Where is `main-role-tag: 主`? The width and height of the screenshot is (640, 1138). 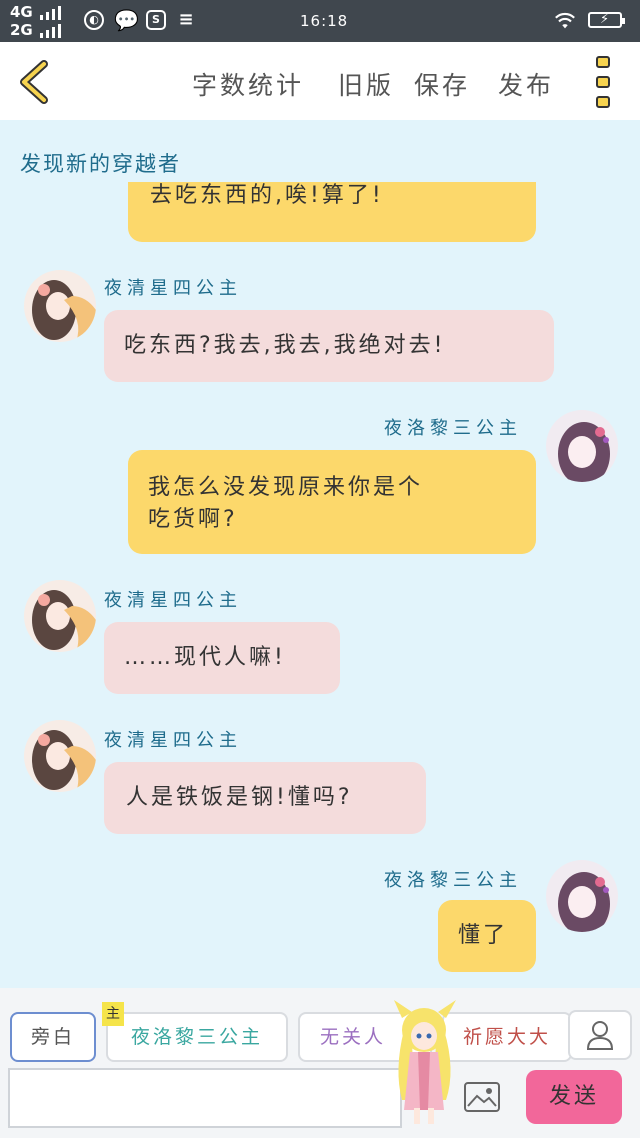 main-role-tag: 主 is located at coordinates (113, 1014).